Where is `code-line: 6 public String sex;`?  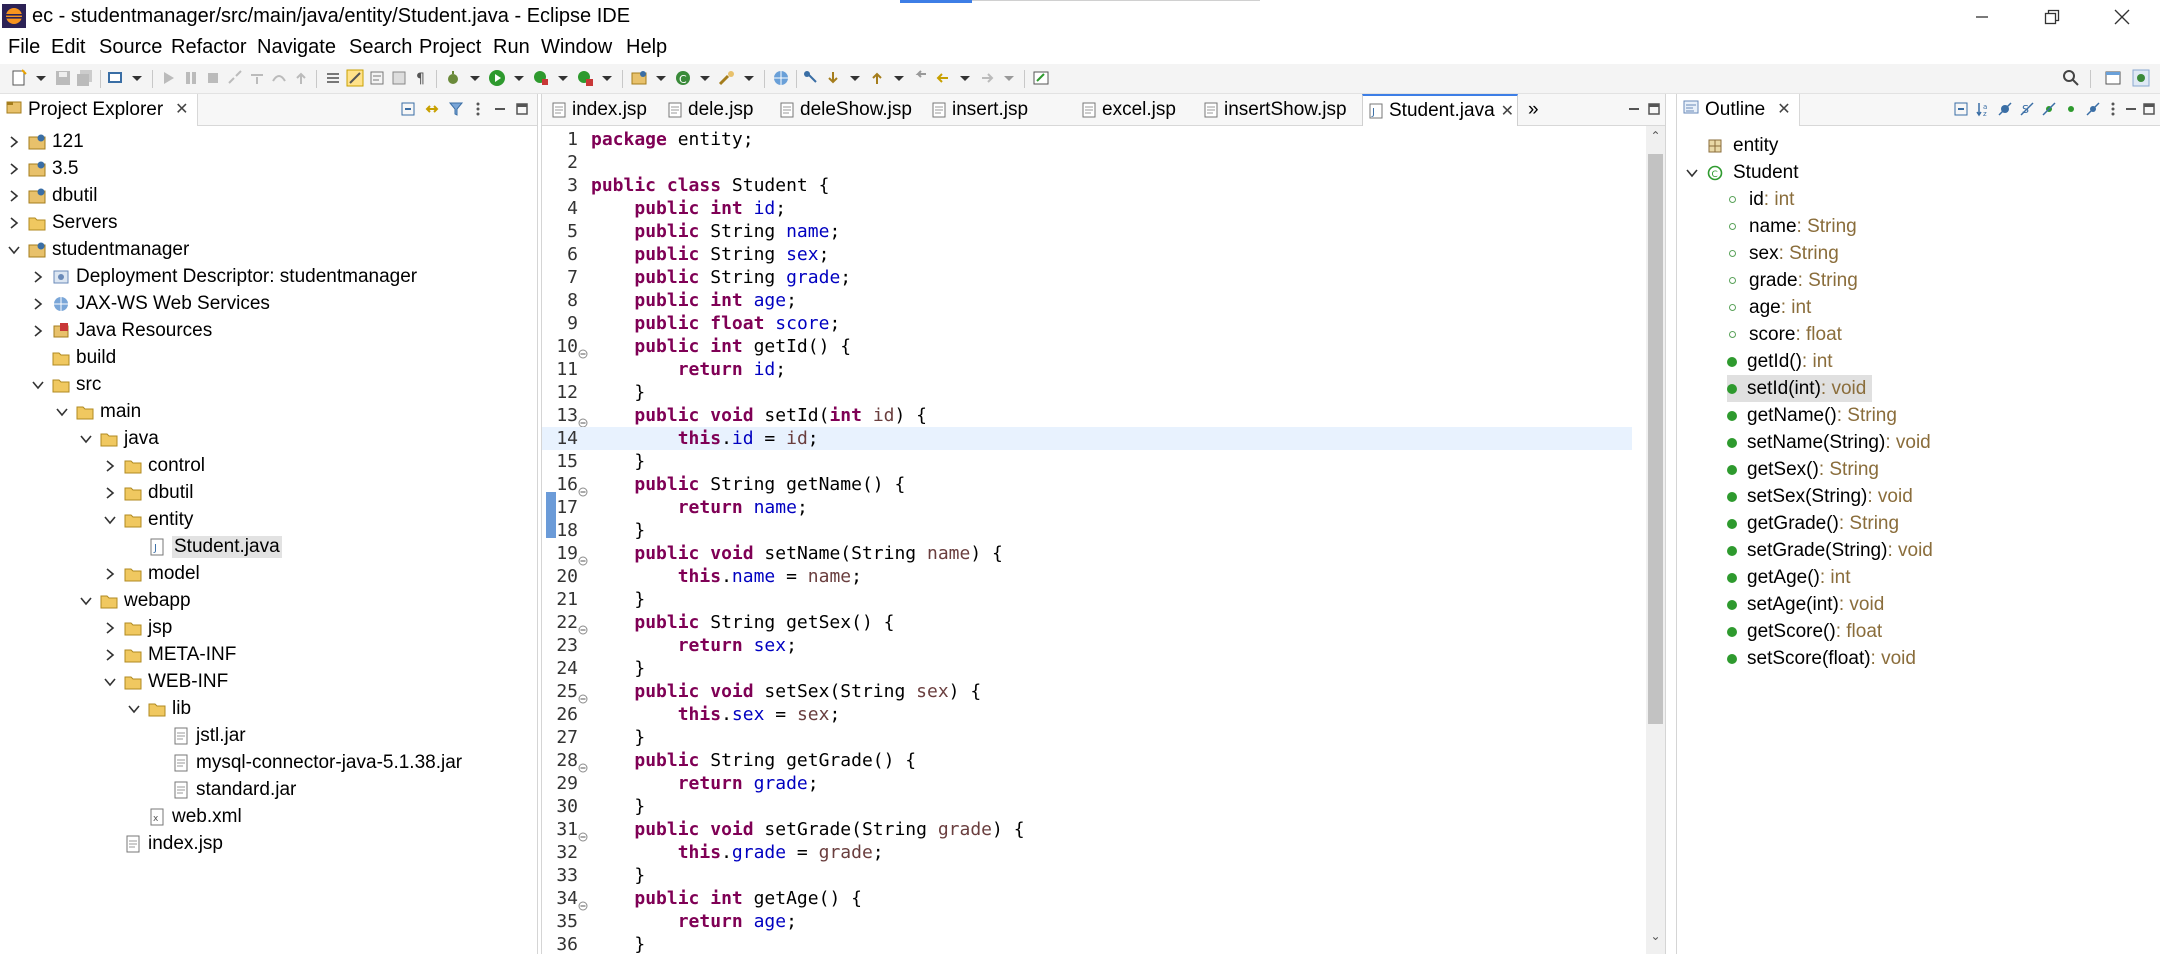
code-line: 6 public String sex; is located at coordinates (1087, 254).